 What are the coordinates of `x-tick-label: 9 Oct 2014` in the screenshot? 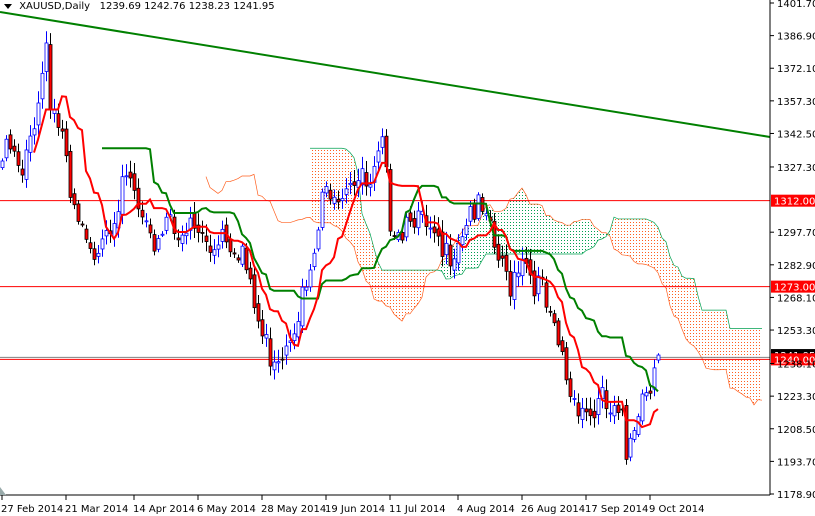 It's located at (676, 509).